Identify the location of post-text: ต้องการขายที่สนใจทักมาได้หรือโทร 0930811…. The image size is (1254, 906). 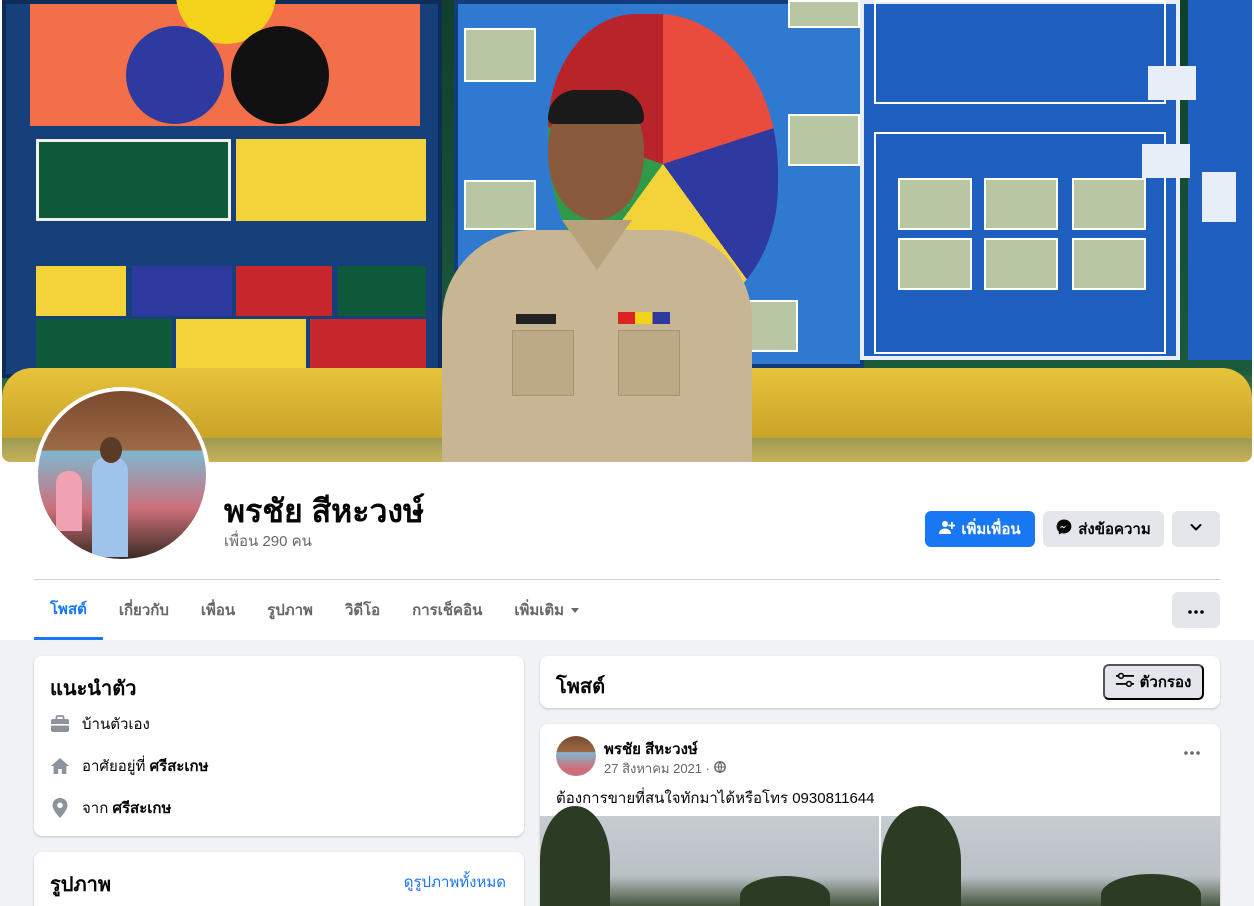
(715, 798).